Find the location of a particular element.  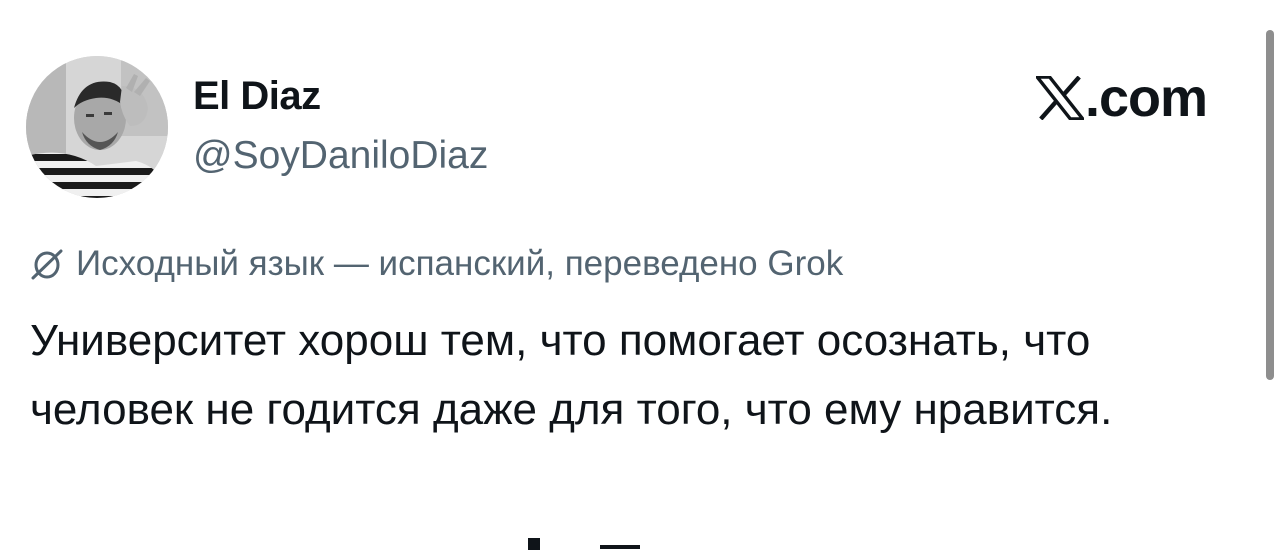

brand-logo: .com is located at coordinates (1122, 98).